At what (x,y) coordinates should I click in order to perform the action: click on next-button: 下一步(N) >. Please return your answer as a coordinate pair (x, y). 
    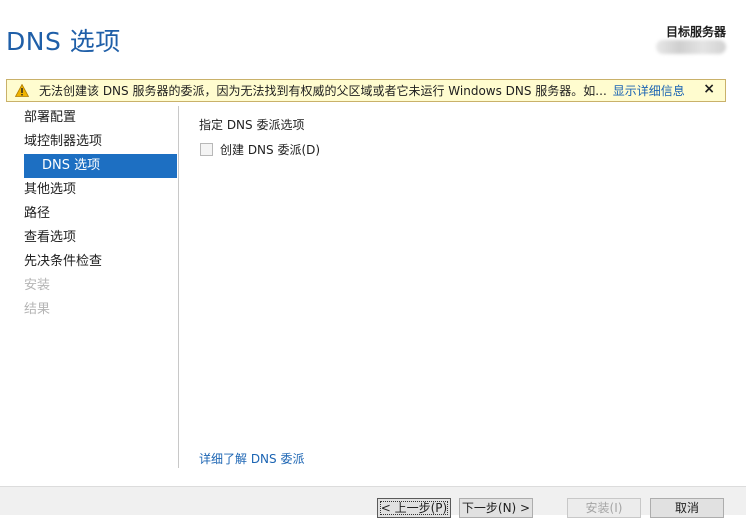
    Looking at the image, I should click on (496, 508).